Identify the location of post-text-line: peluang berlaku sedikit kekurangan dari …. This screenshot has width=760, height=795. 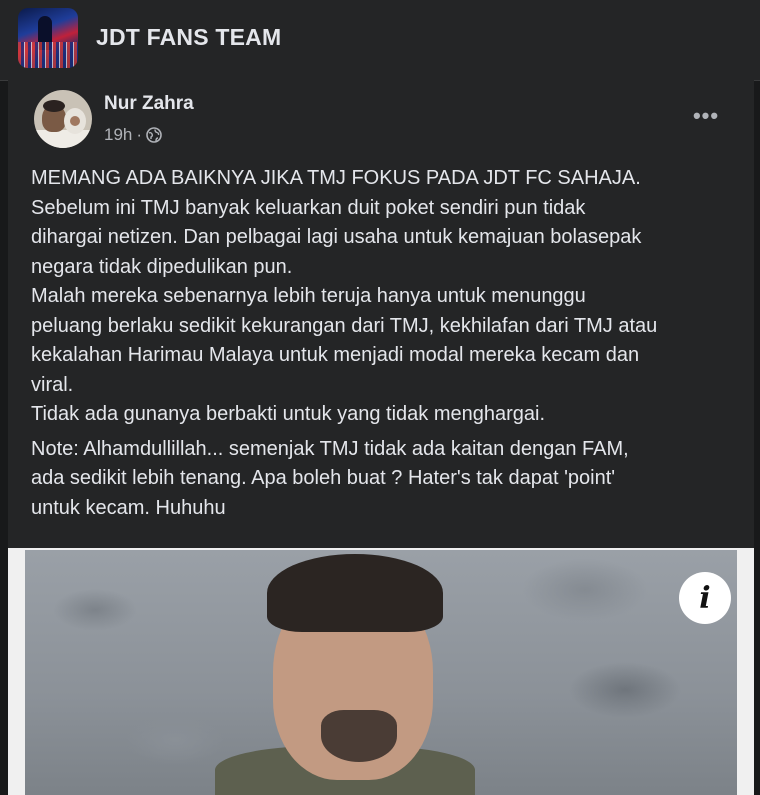
(344, 325).